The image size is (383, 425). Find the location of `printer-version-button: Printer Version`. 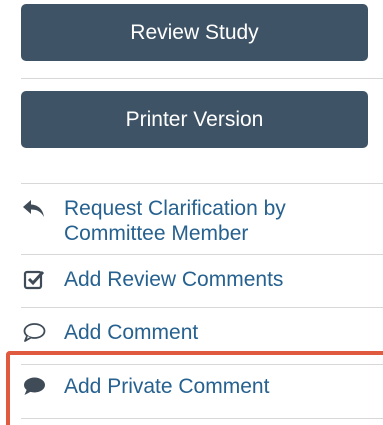

printer-version-button: Printer Version is located at coordinates (194, 119).